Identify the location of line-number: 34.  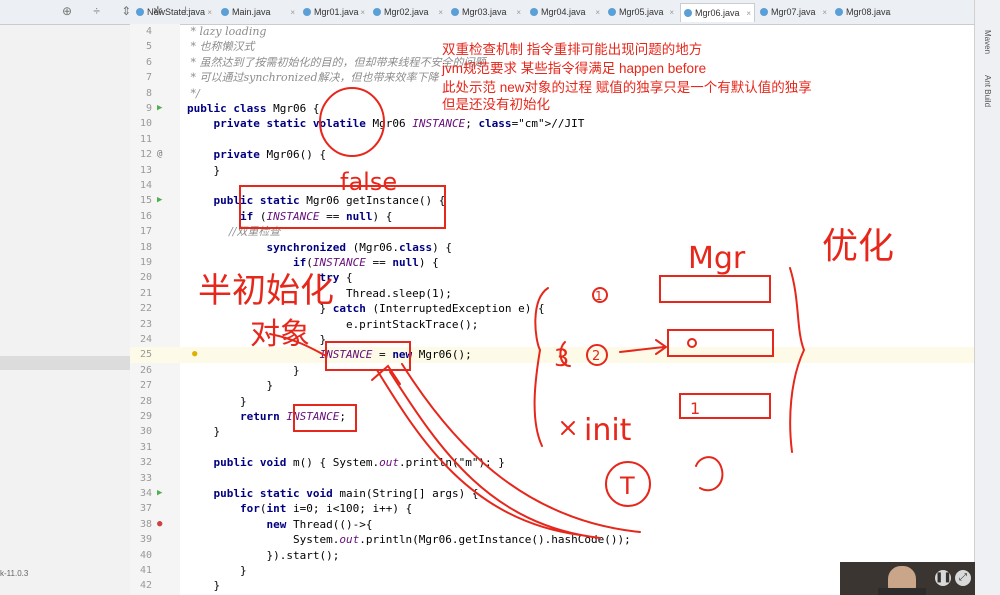
(145, 493).